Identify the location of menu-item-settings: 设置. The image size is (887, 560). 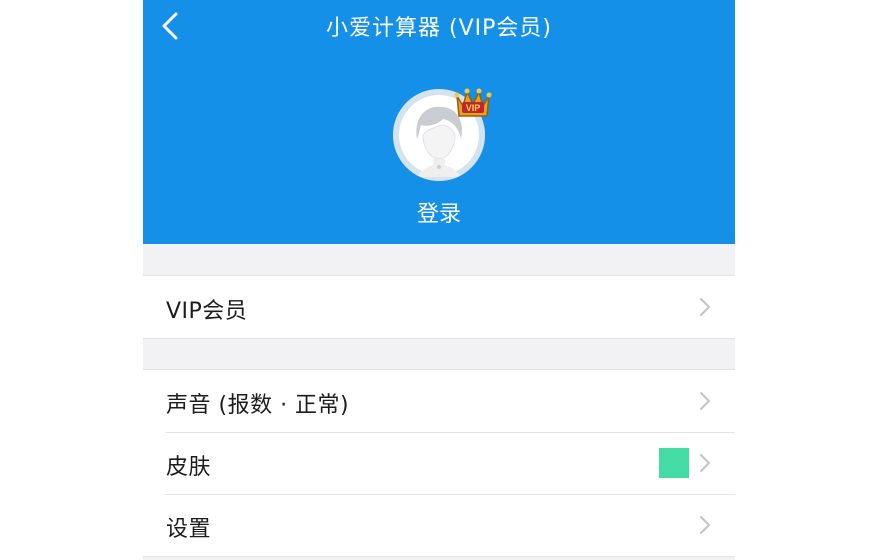
(439, 525).